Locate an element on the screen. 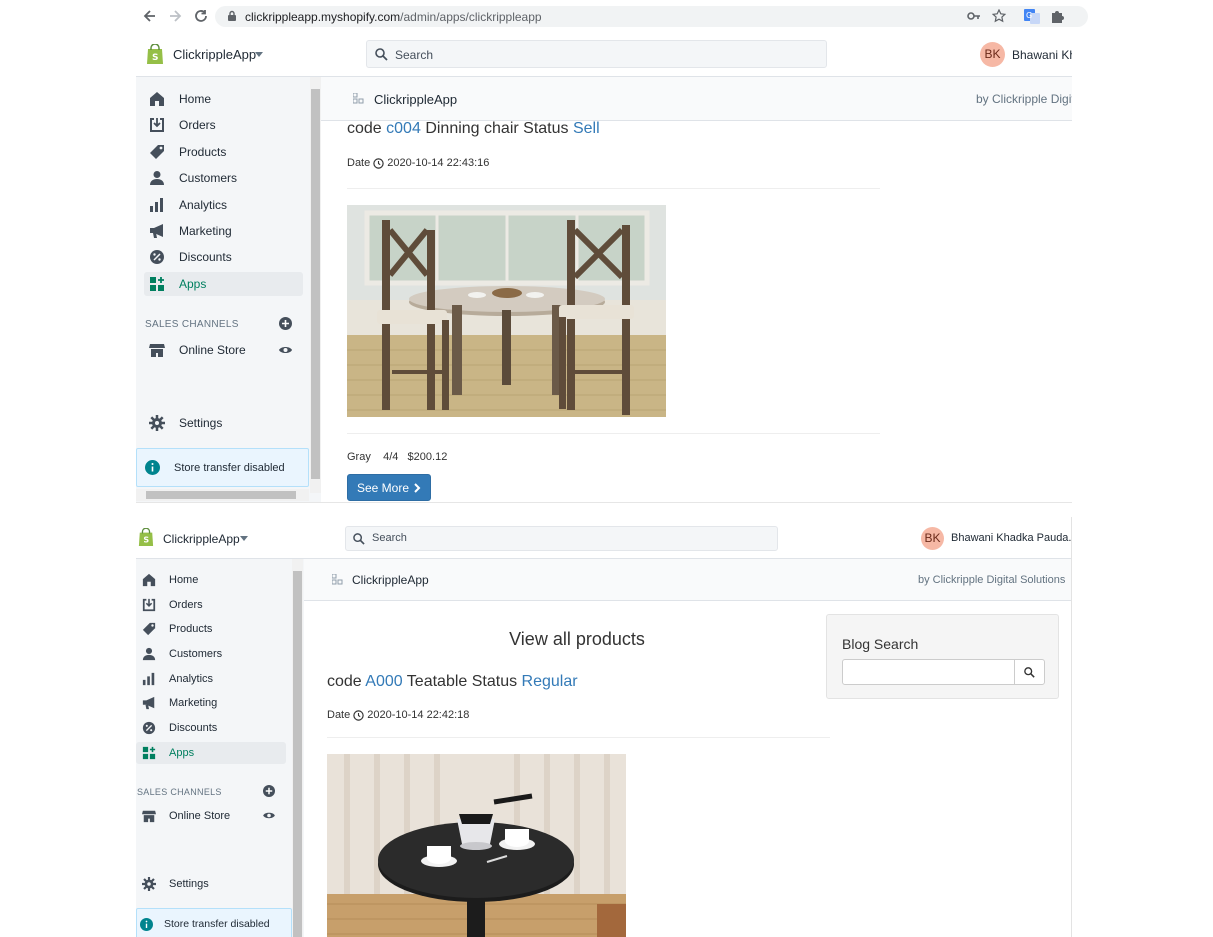 This screenshot has height=937, width=1213. see-more-label: See More is located at coordinates (383, 487).